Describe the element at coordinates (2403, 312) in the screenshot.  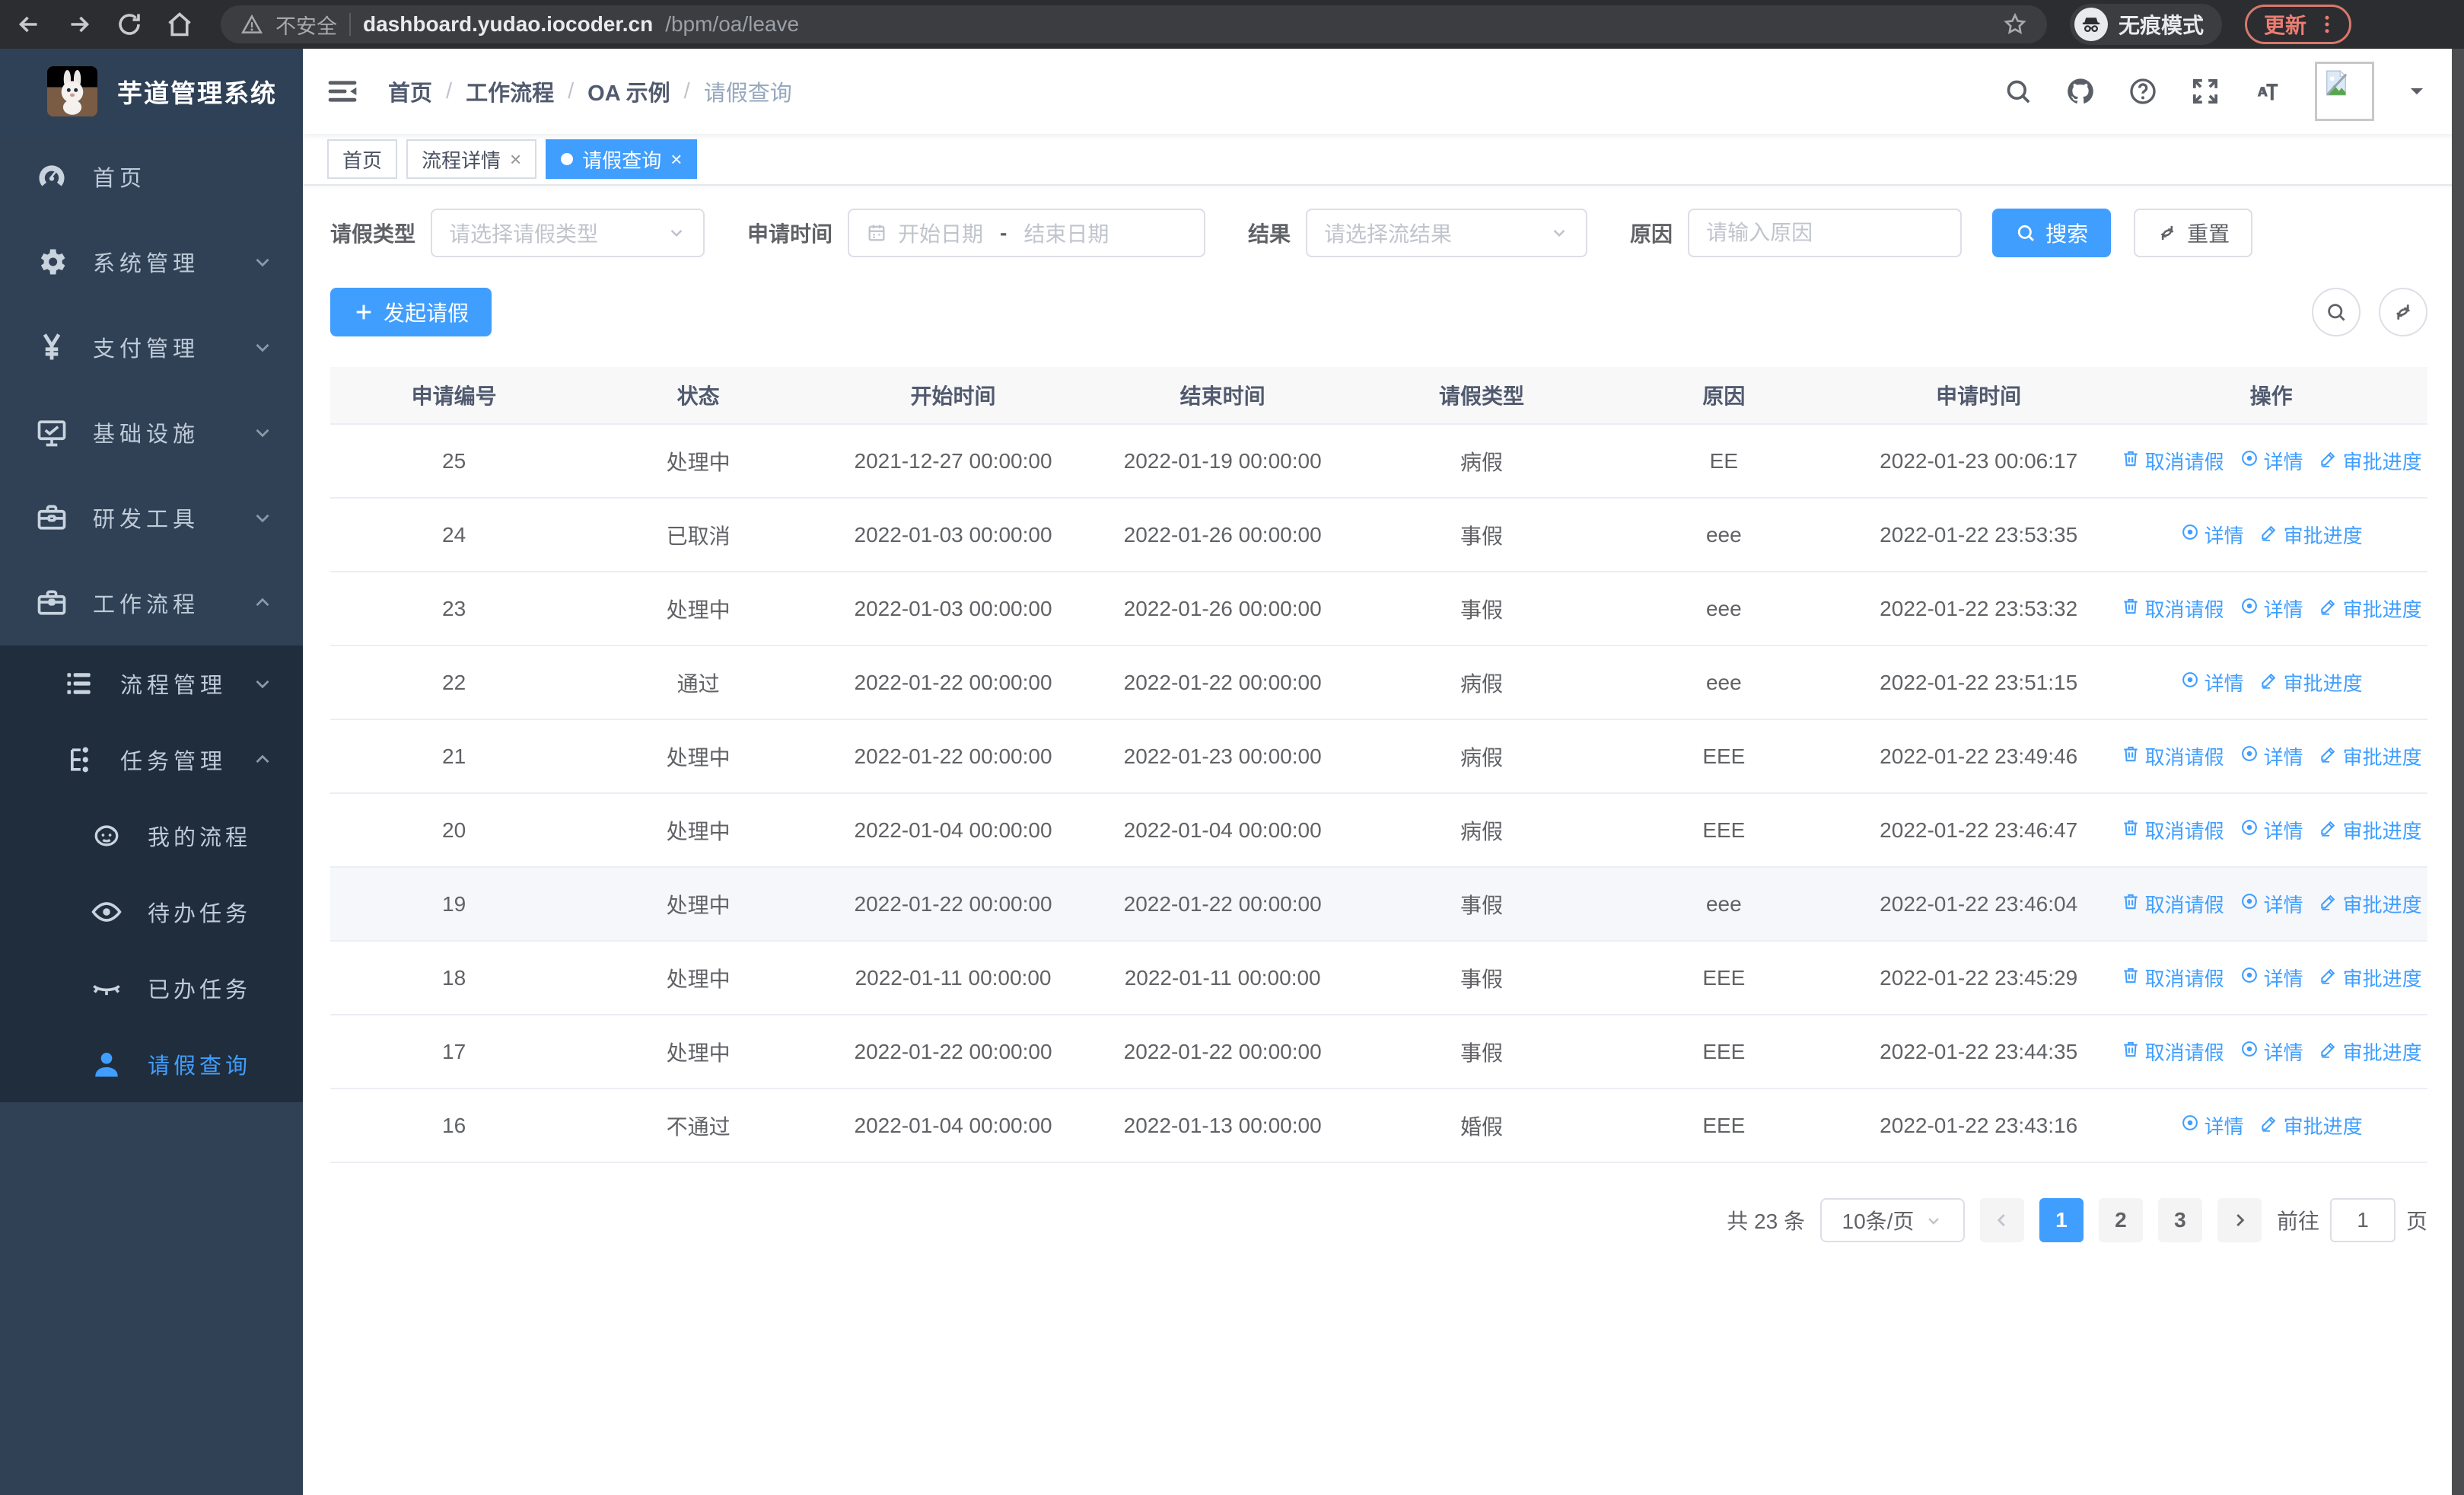
I see `refresh-table-button` at that location.